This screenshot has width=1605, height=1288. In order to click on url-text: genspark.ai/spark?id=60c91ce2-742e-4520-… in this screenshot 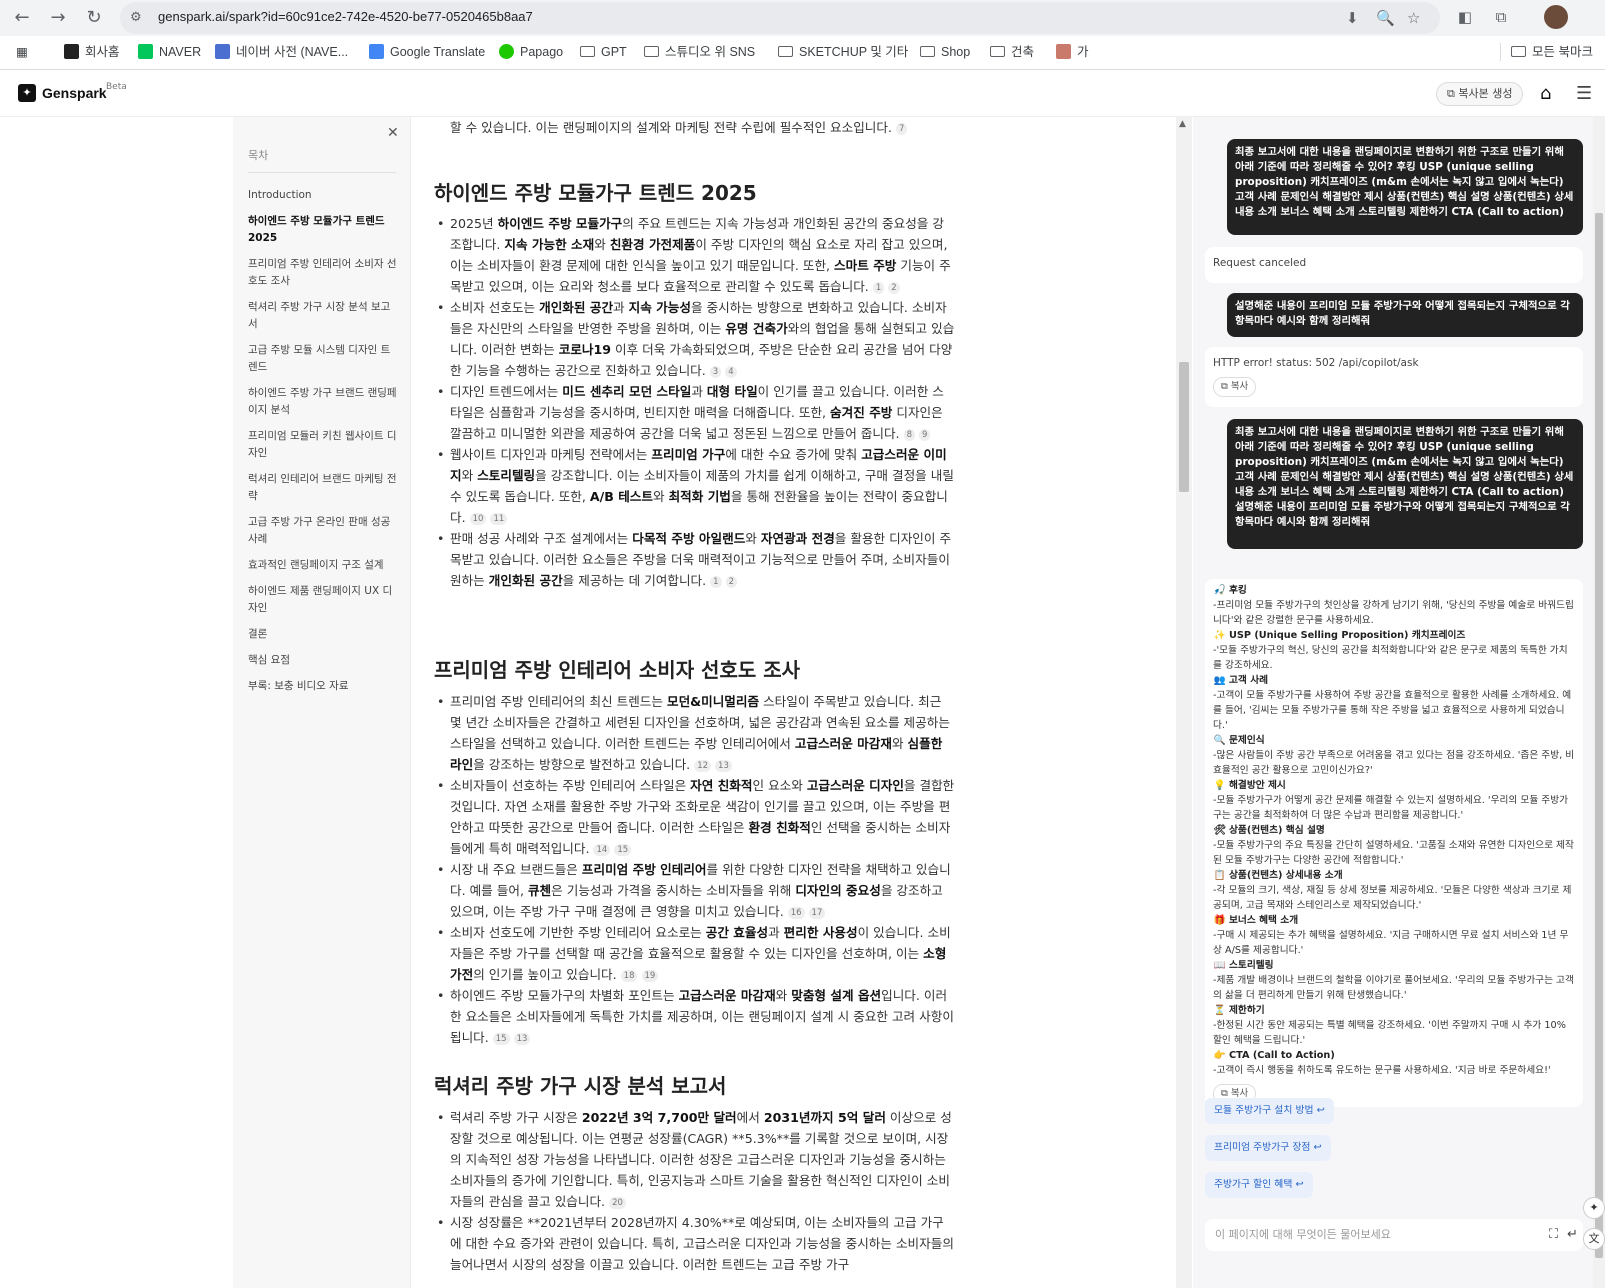, I will do `click(345, 16)`.